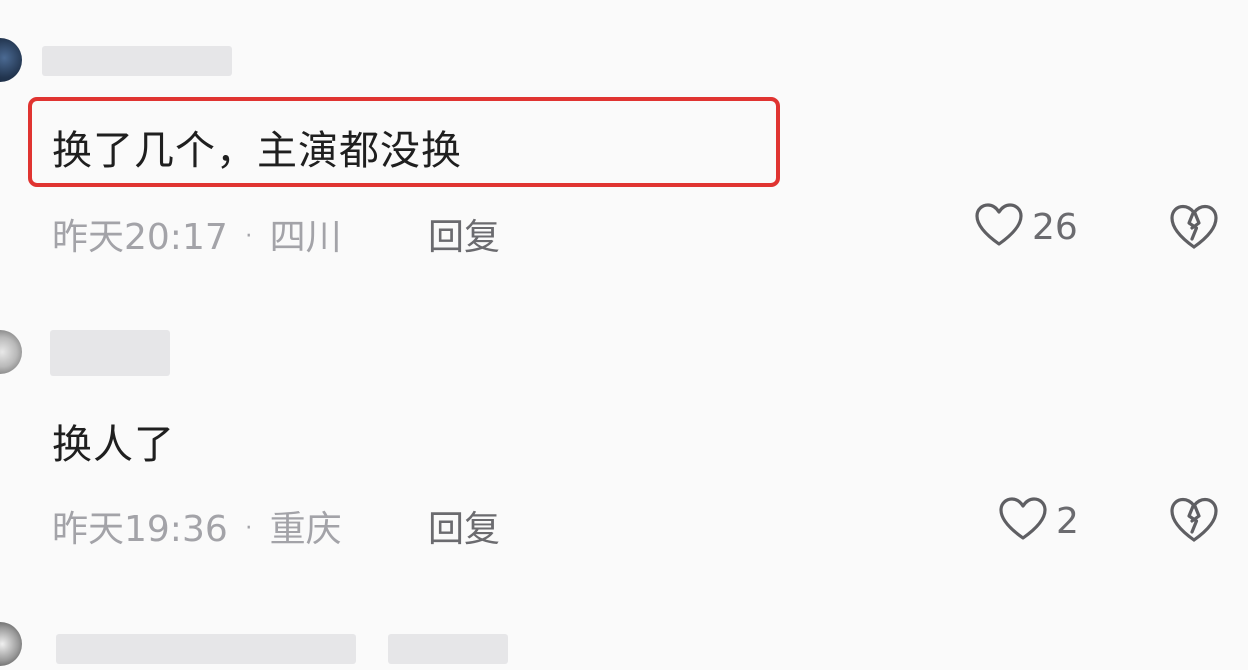 Image resolution: width=1248 pixels, height=670 pixels. I want to click on comment-meta: 昨天19:36 · 重庆, so click(197, 526).